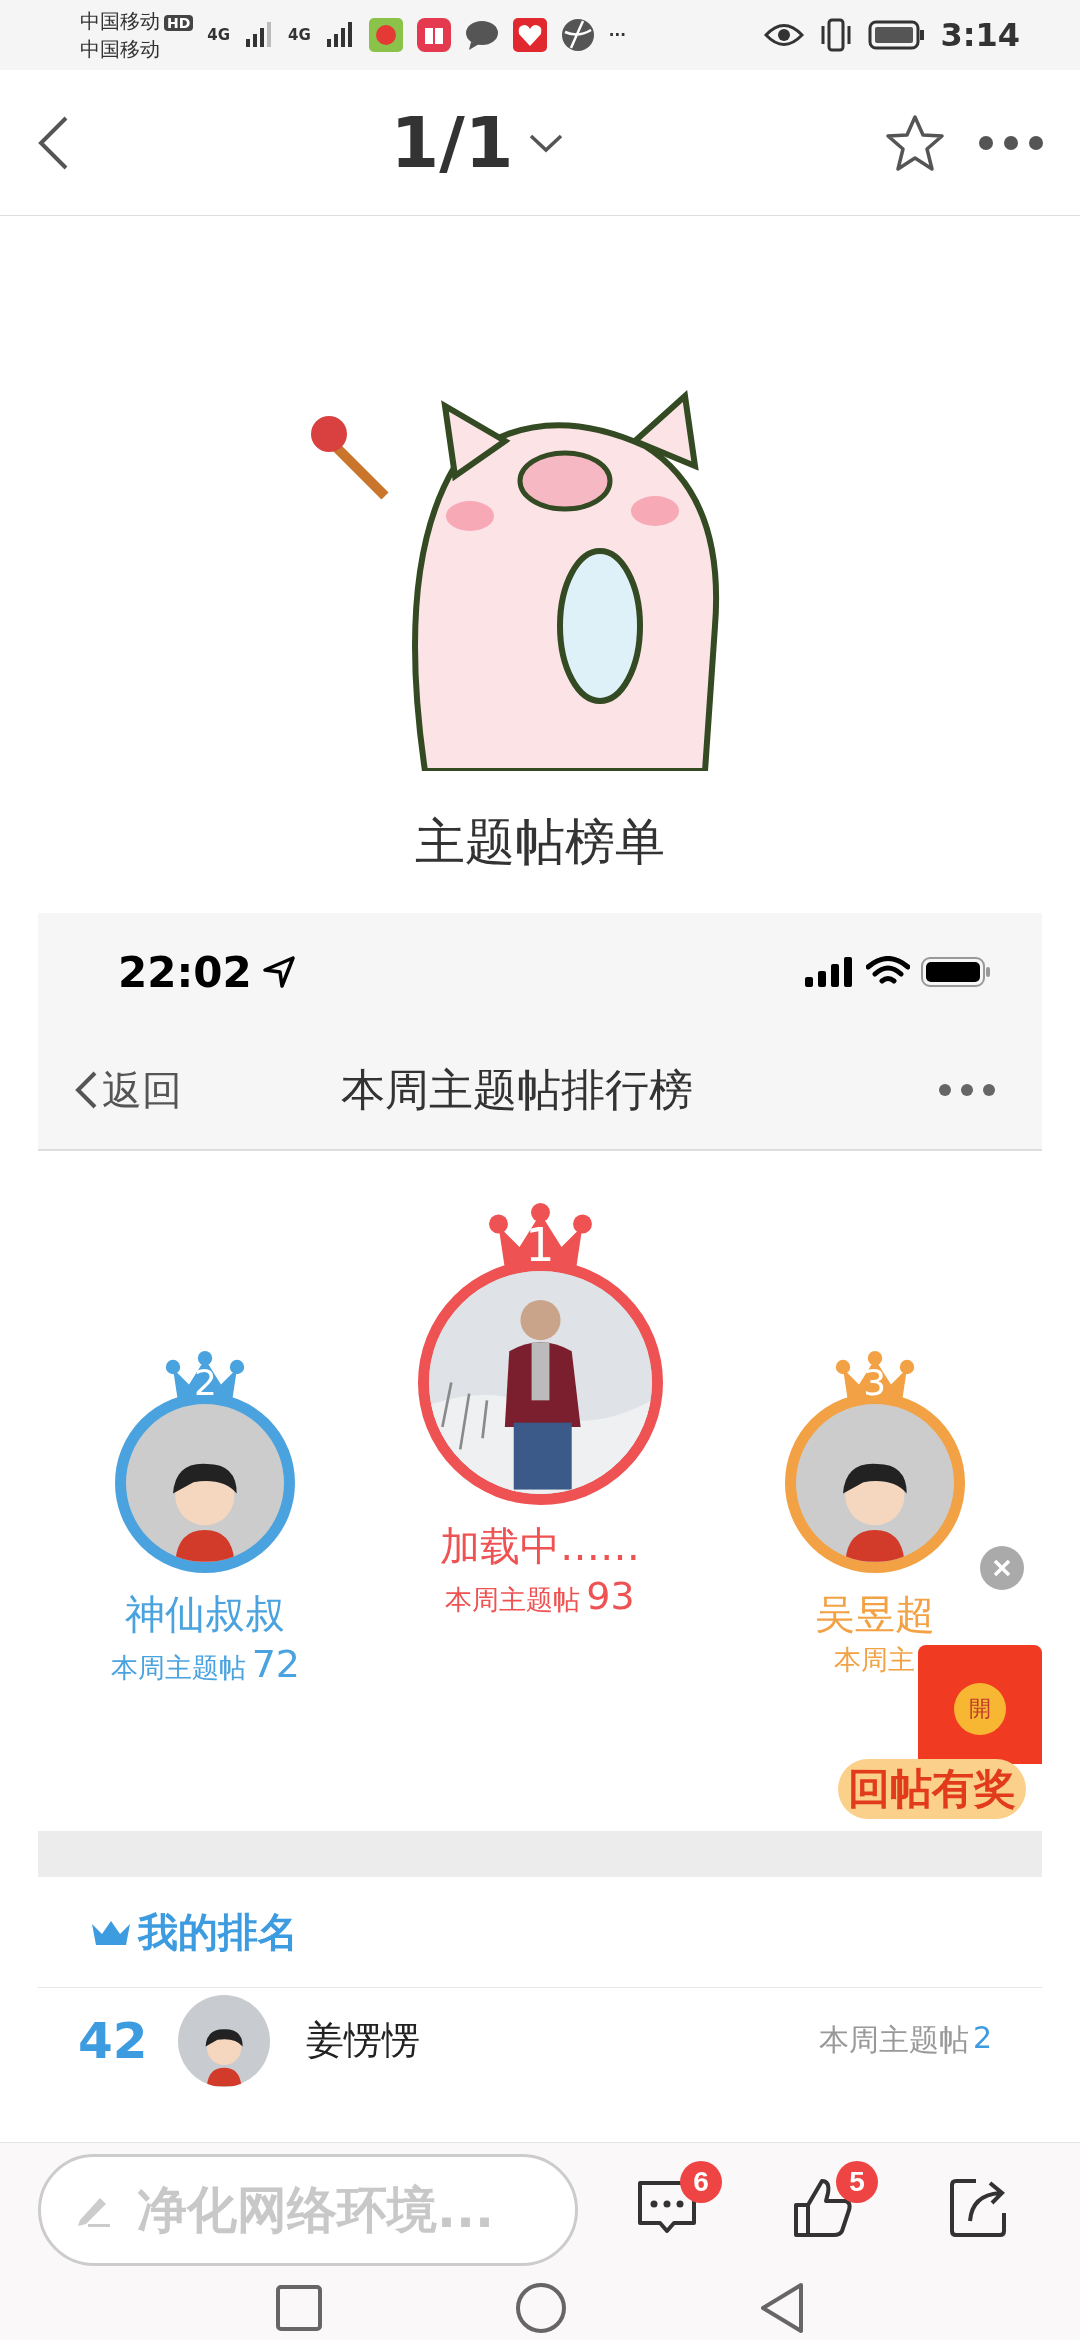 This screenshot has width=1080, height=2340. What do you see at coordinates (617, 35) in the screenshot?
I see `more-notifications: ···` at bounding box center [617, 35].